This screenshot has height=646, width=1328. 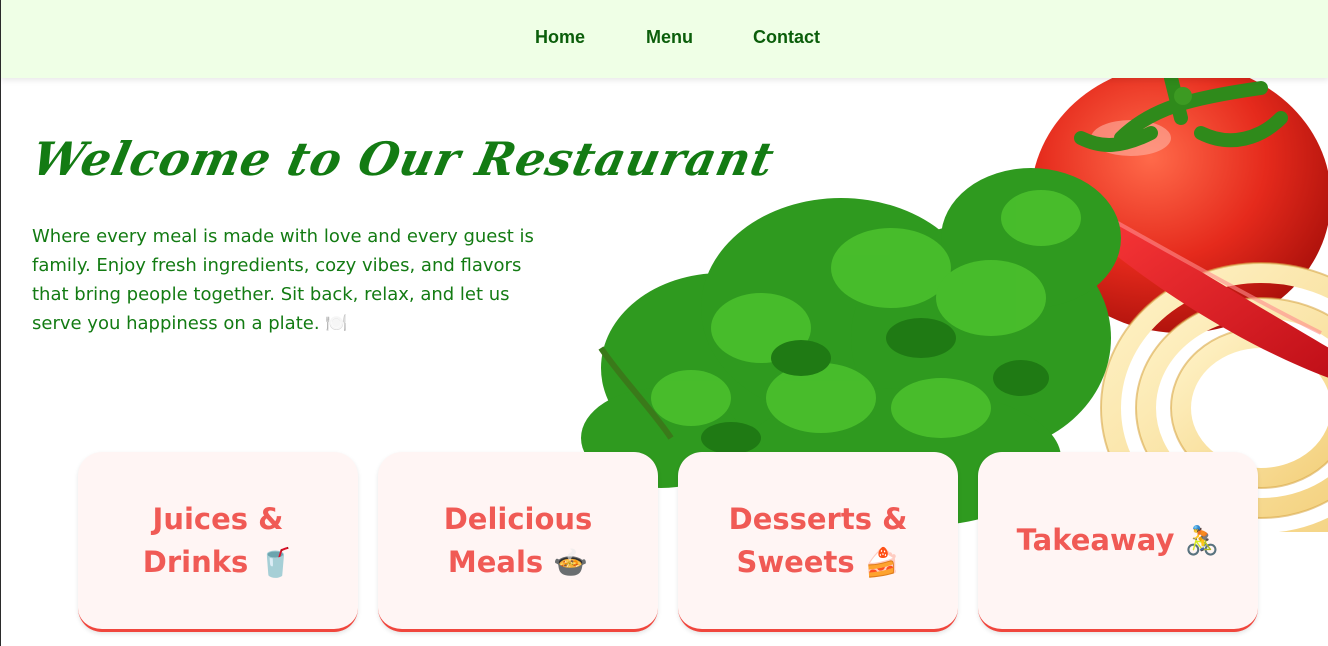 What do you see at coordinates (882, 562) in the screenshot?
I see `shortcake-icon: 🍰` at bounding box center [882, 562].